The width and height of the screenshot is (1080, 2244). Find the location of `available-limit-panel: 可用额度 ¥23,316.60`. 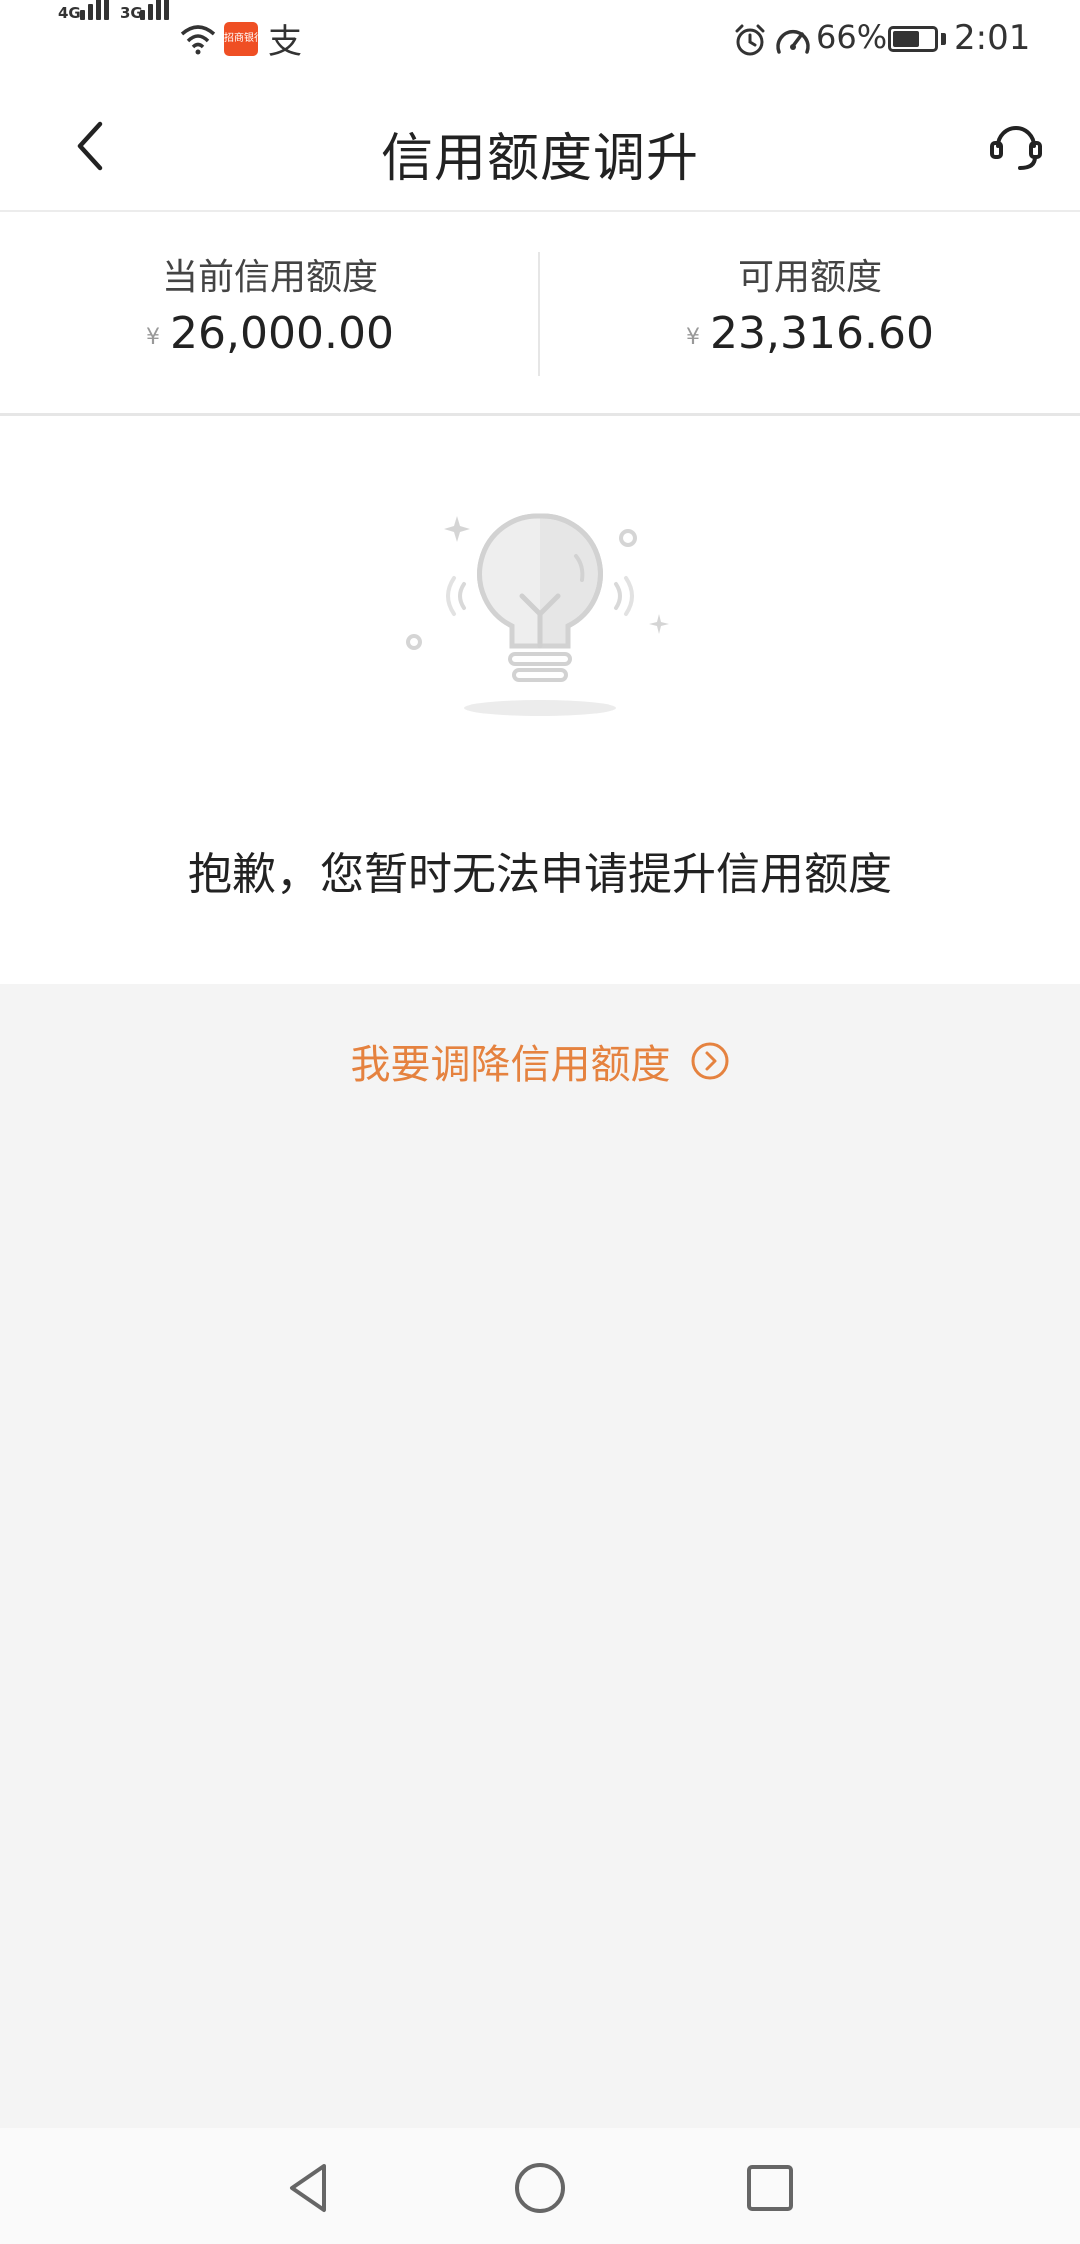

available-limit-panel: 可用额度 ¥23,316.60 is located at coordinates (810, 314).